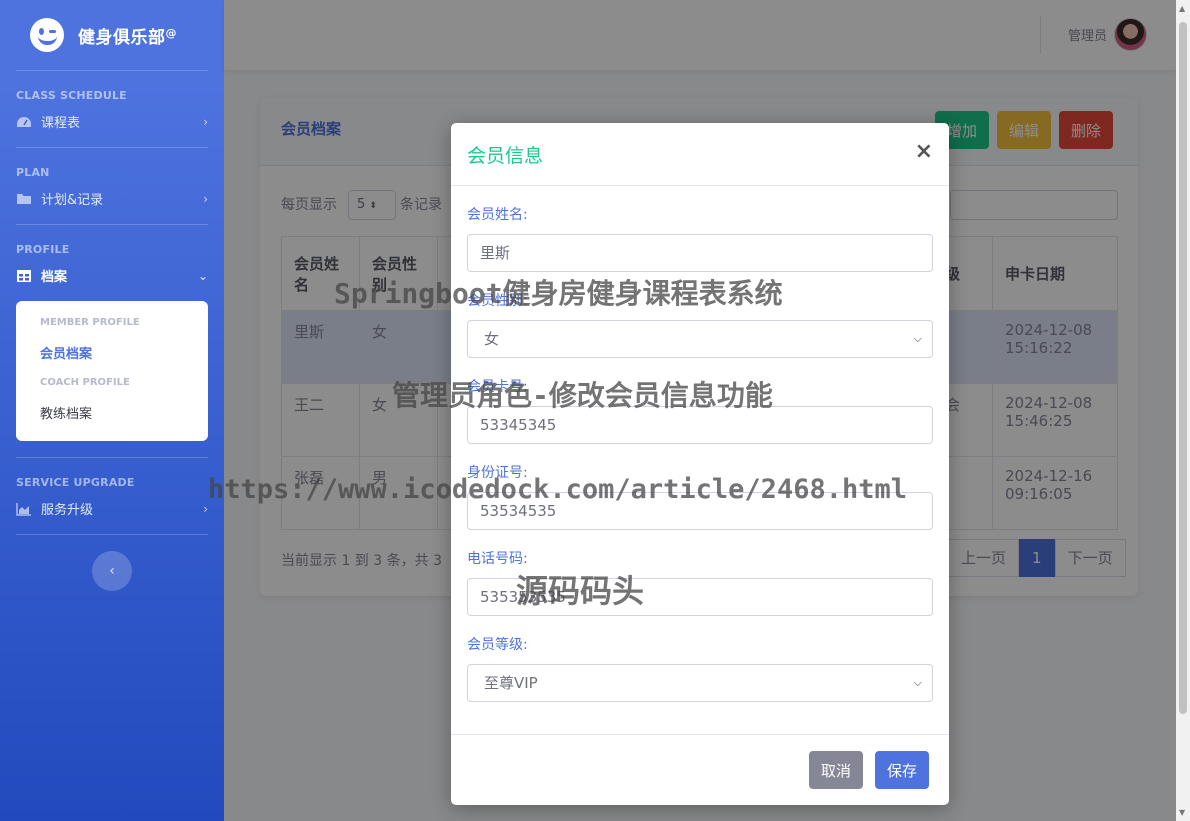 The image size is (1190, 821). What do you see at coordinates (119, 275) in the screenshot?
I see `sidebar-item-label: 档案` at bounding box center [119, 275].